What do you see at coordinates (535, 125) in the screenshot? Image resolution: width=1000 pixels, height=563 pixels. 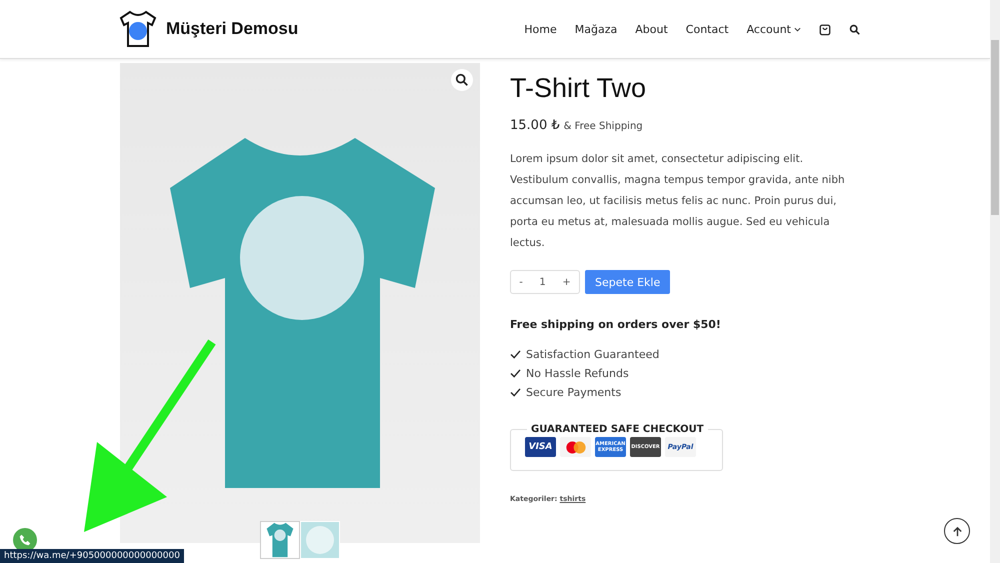 I see `price: 15.00 ₺` at bounding box center [535, 125].